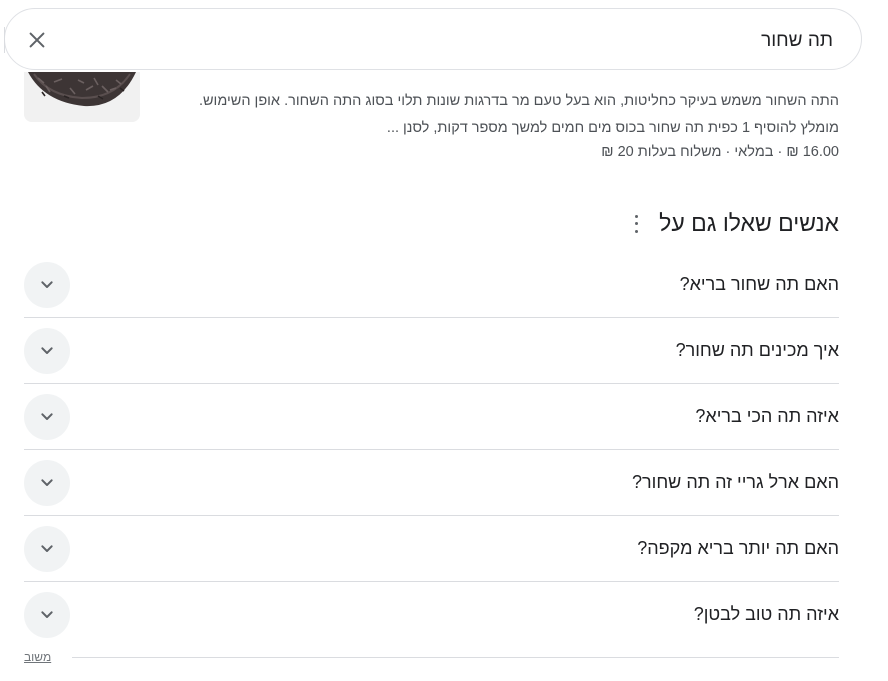  What do you see at coordinates (37, 657) in the screenshot?
I see `feedback-link: משוב` at bounding box center [37, 657].